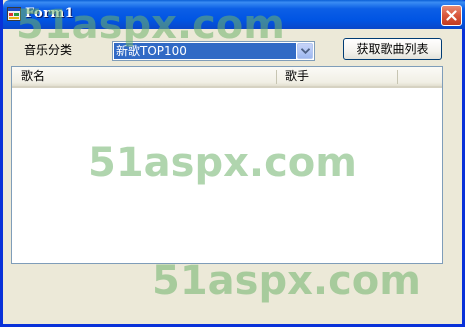  Describe the element at coordinates (392, 49) in the screenshot. I see `fetch-song-list-button: 获取歌曲列表` at that location.